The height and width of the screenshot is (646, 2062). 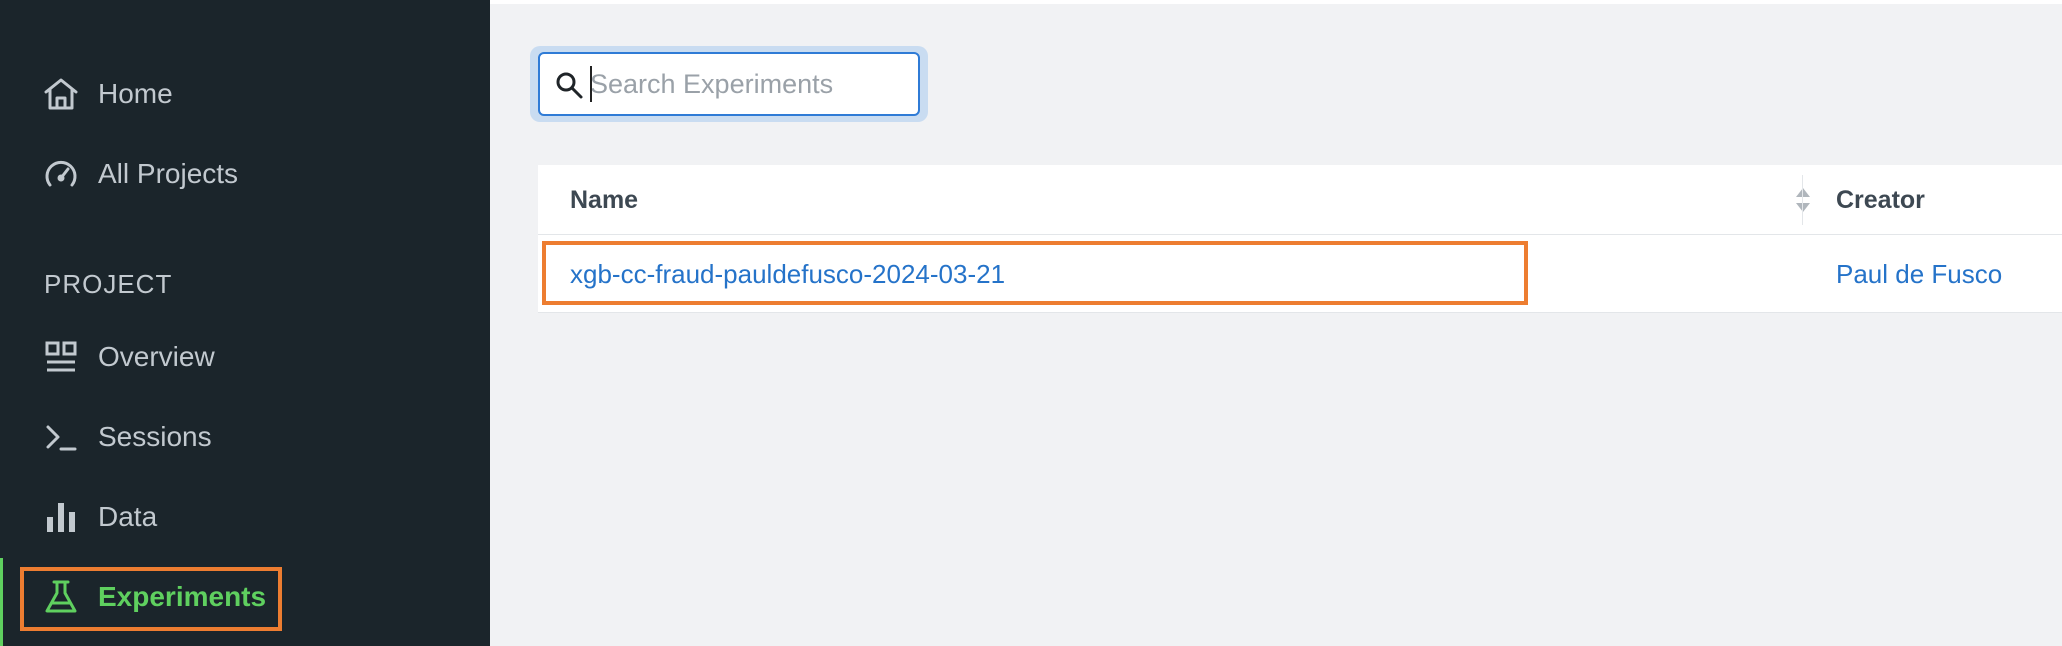 I want to click on sidebar-item-label: Overview, so click(x=156, y=356).